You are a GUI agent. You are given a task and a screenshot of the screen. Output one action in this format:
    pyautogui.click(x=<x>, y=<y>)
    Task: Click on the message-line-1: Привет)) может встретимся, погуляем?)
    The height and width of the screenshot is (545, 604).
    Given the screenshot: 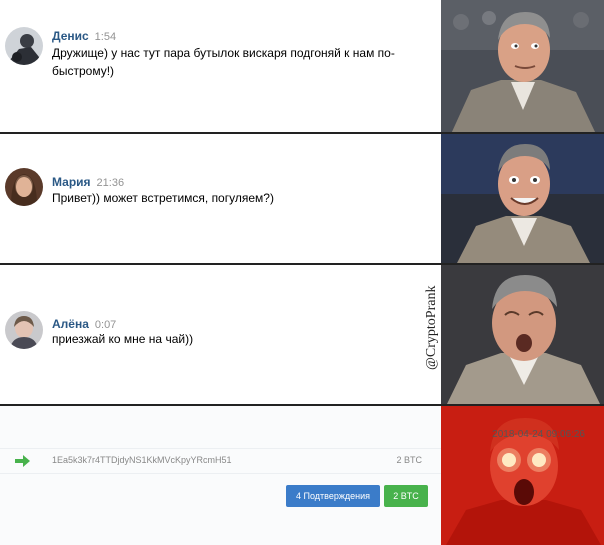 What is the action you would take?
    pyautogui.click(x=163, y=198)
    